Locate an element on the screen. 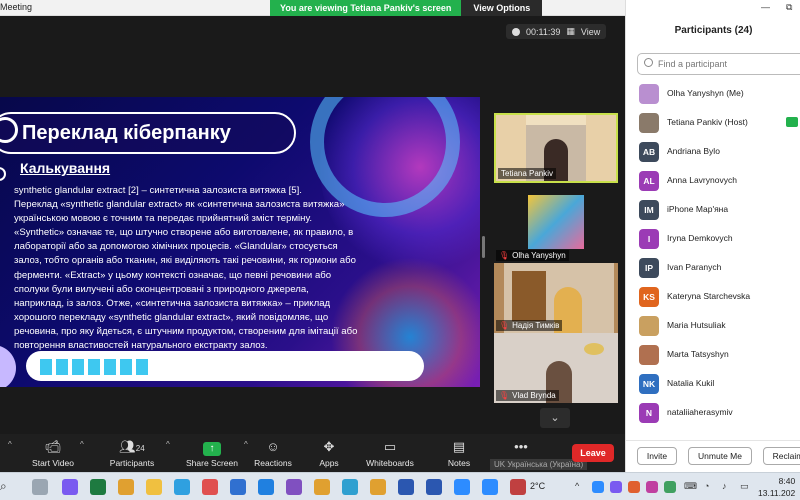 The width and height of the screenshot is (800, 500). folder-icon is located at coordinates (154, 487).